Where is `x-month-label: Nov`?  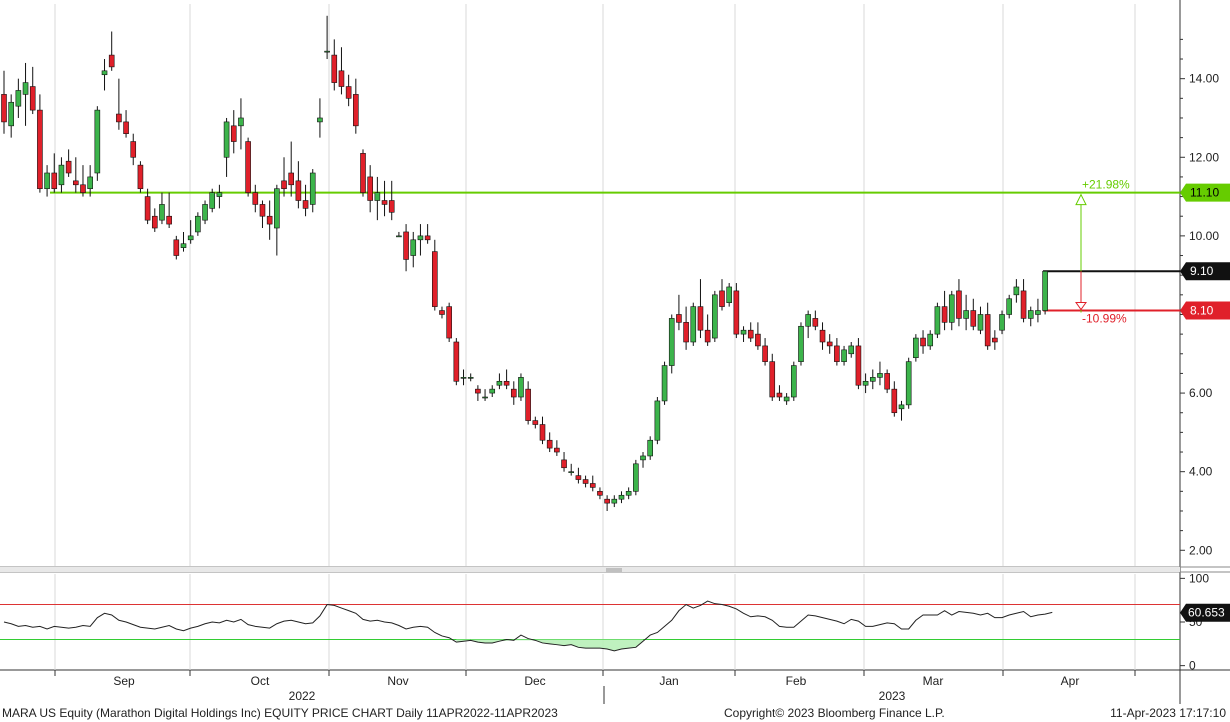
x-month-label: Nov is located at coordinates (397, 681).